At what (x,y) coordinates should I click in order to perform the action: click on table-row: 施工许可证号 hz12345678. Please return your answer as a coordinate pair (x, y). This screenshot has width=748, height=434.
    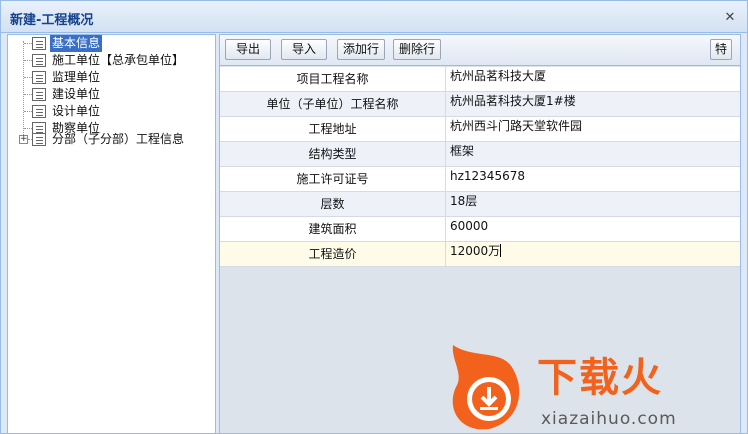
    Looking at the image, I should click on (480, 179).